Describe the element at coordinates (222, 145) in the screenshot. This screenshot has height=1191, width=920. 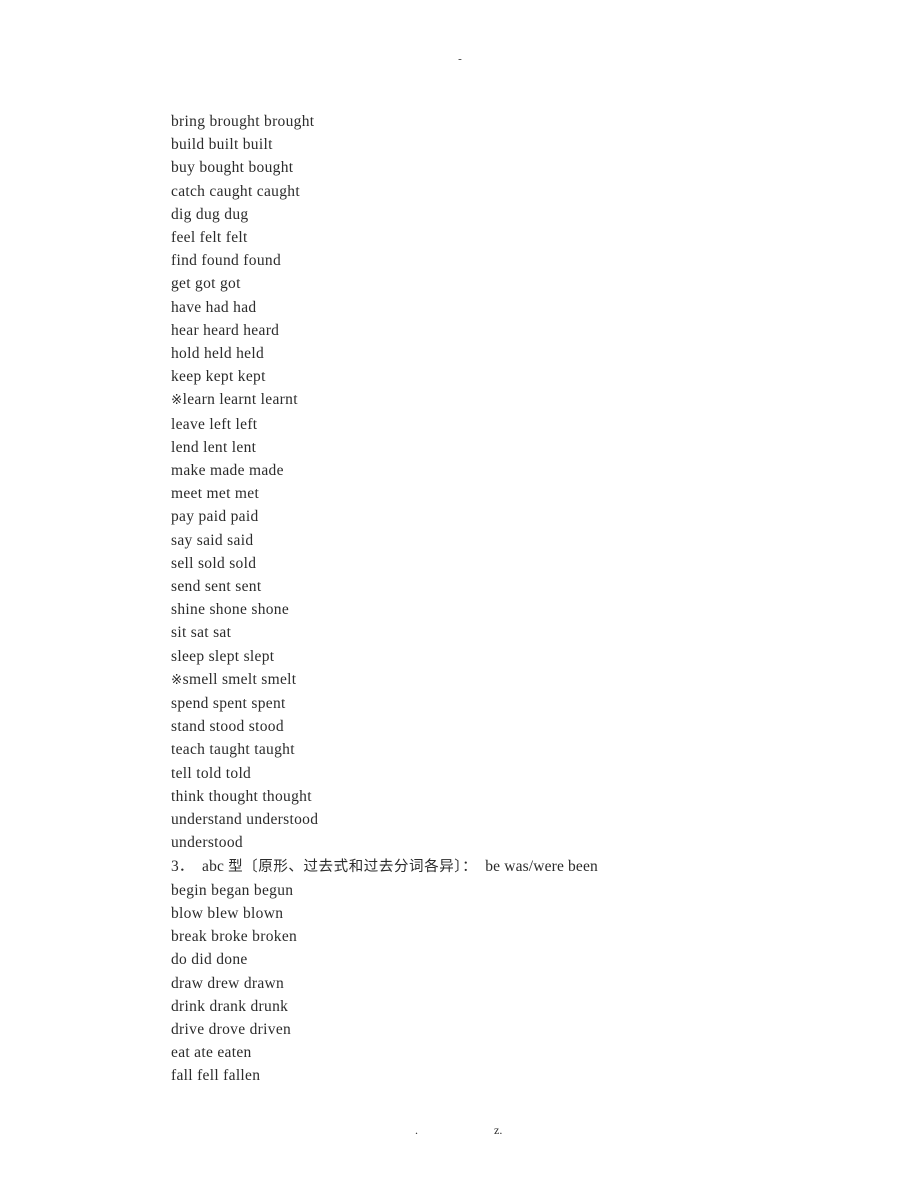
I see `verb-line: build built built` at that location.